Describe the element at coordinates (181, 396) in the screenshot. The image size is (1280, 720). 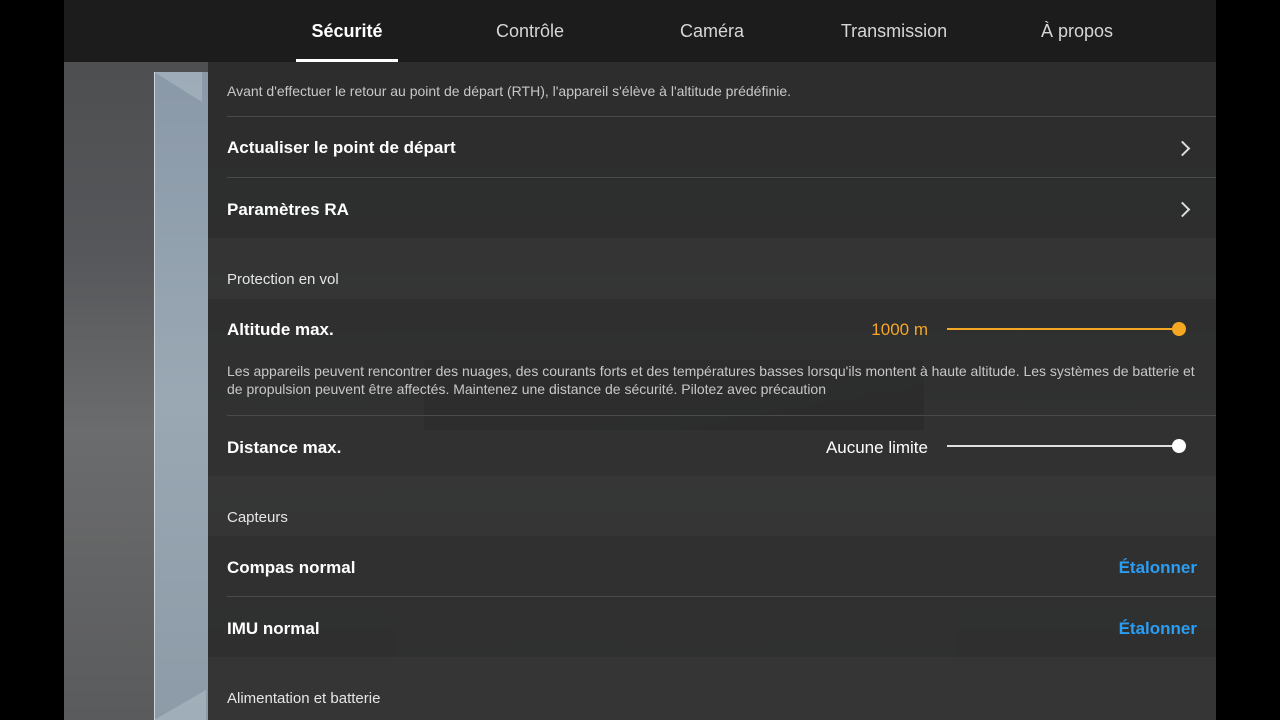
I see `sky-area` at that location.